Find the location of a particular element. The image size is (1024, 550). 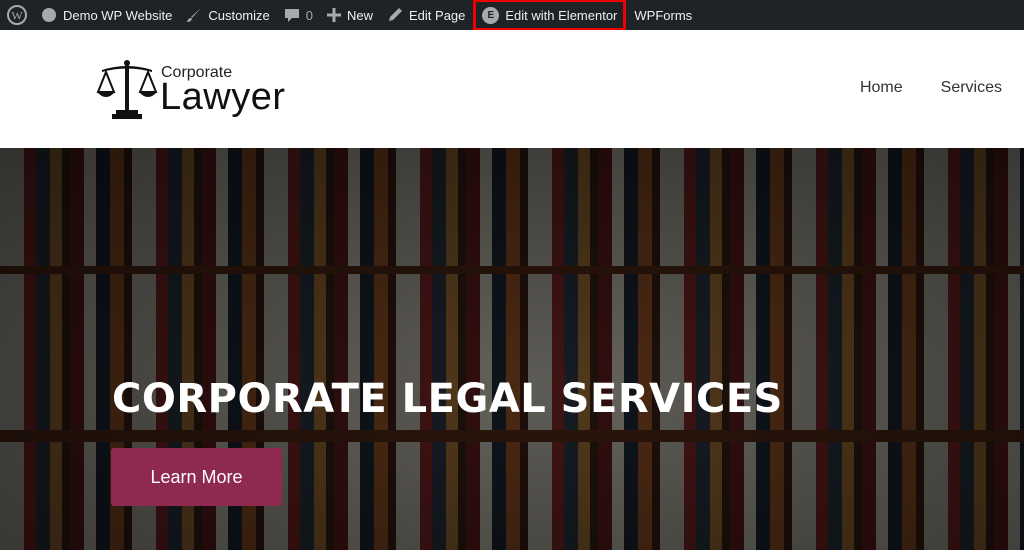

edit-elementor-label: Edit with Elementor is located at coordinates (561, 15).